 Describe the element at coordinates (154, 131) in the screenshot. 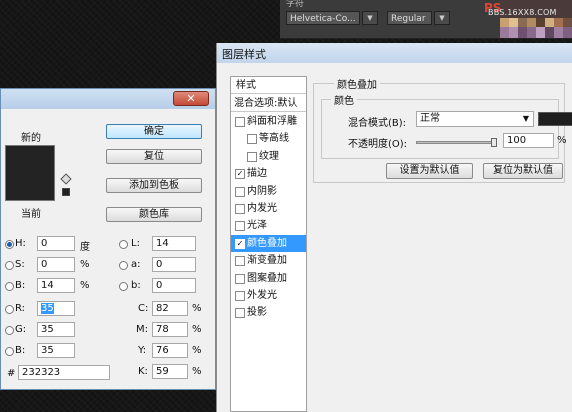

I see `ok-button: 确定` at that location.